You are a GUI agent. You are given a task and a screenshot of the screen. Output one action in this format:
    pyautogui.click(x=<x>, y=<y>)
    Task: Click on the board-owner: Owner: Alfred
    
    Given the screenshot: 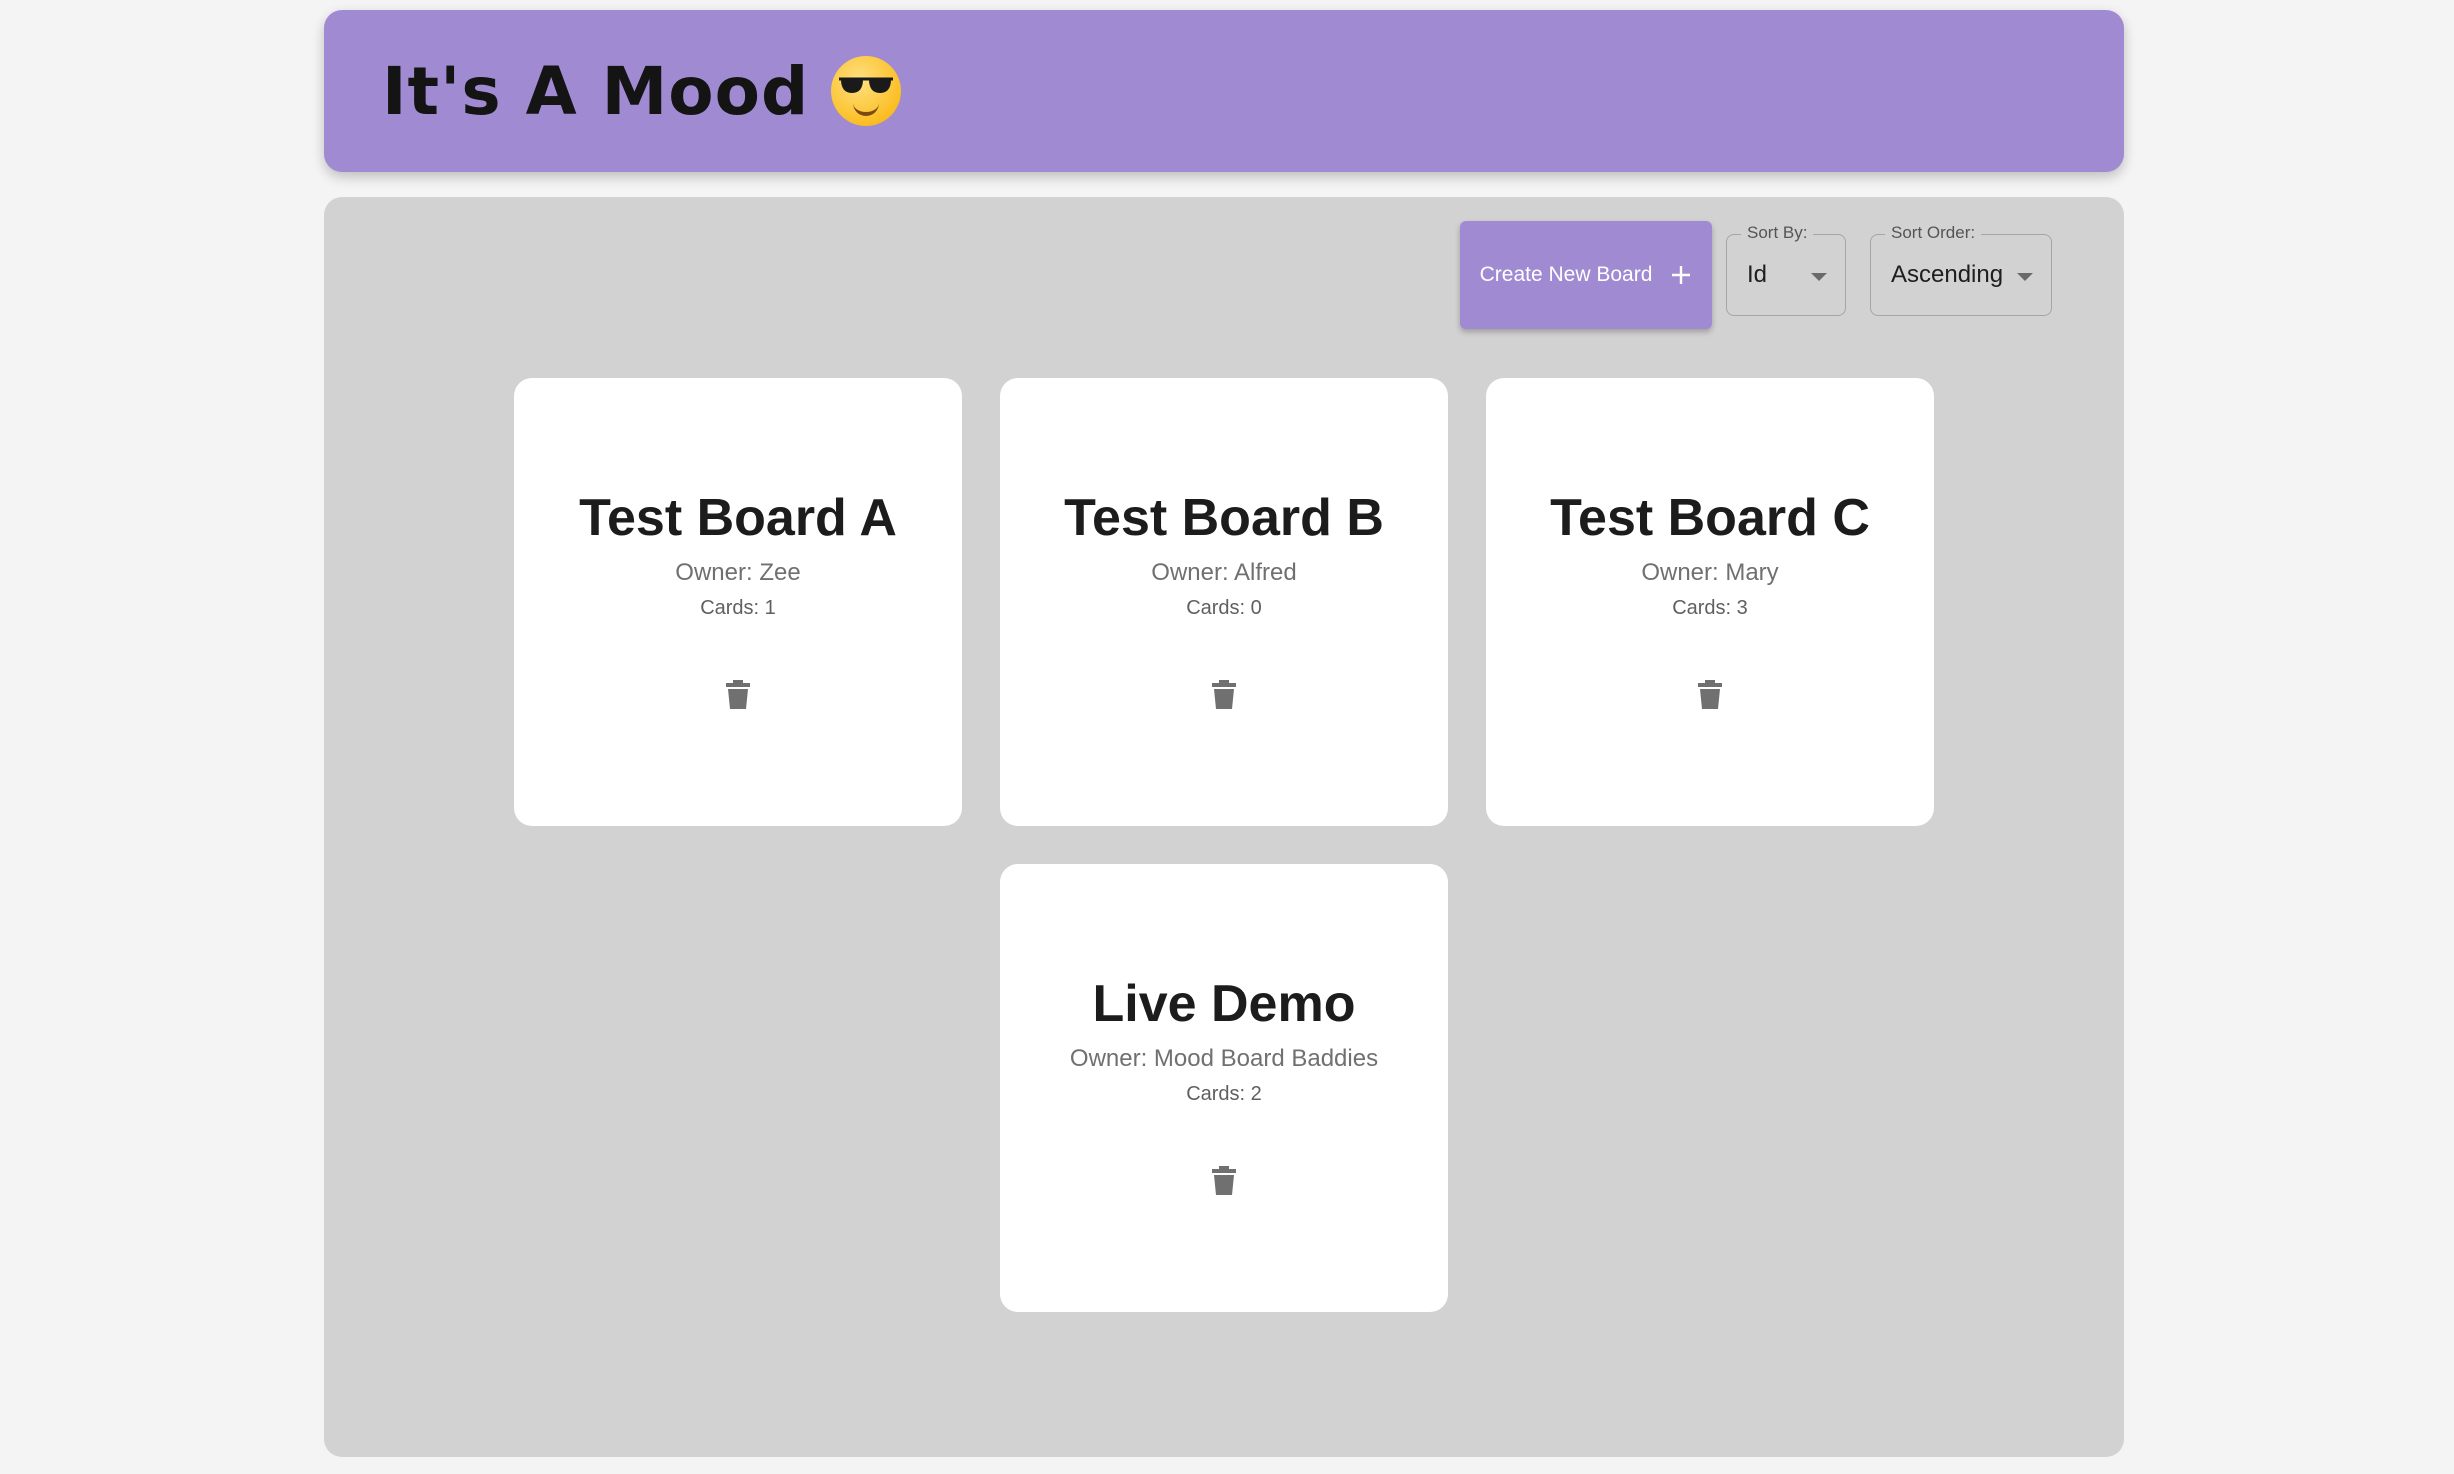 What is the action you would take?
    pyautogui.click(x=1224, y=573)
    